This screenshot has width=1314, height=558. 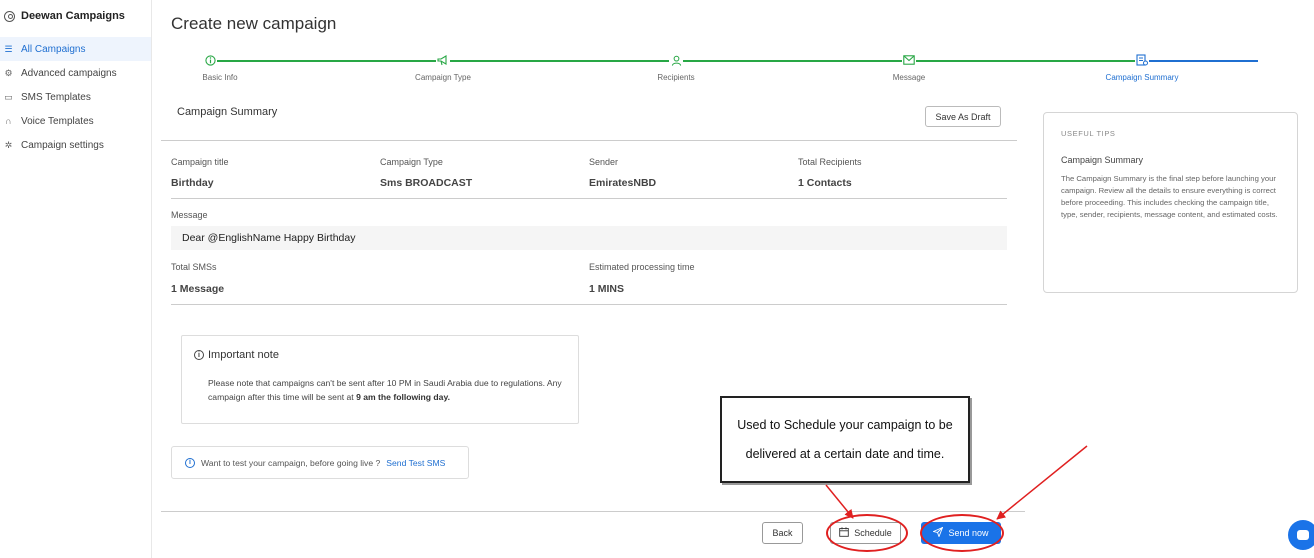 What do you see at coordinates (1042, 482) in the screenshot?
I see `arrow-to-send` at bounding box center [1042, 482].